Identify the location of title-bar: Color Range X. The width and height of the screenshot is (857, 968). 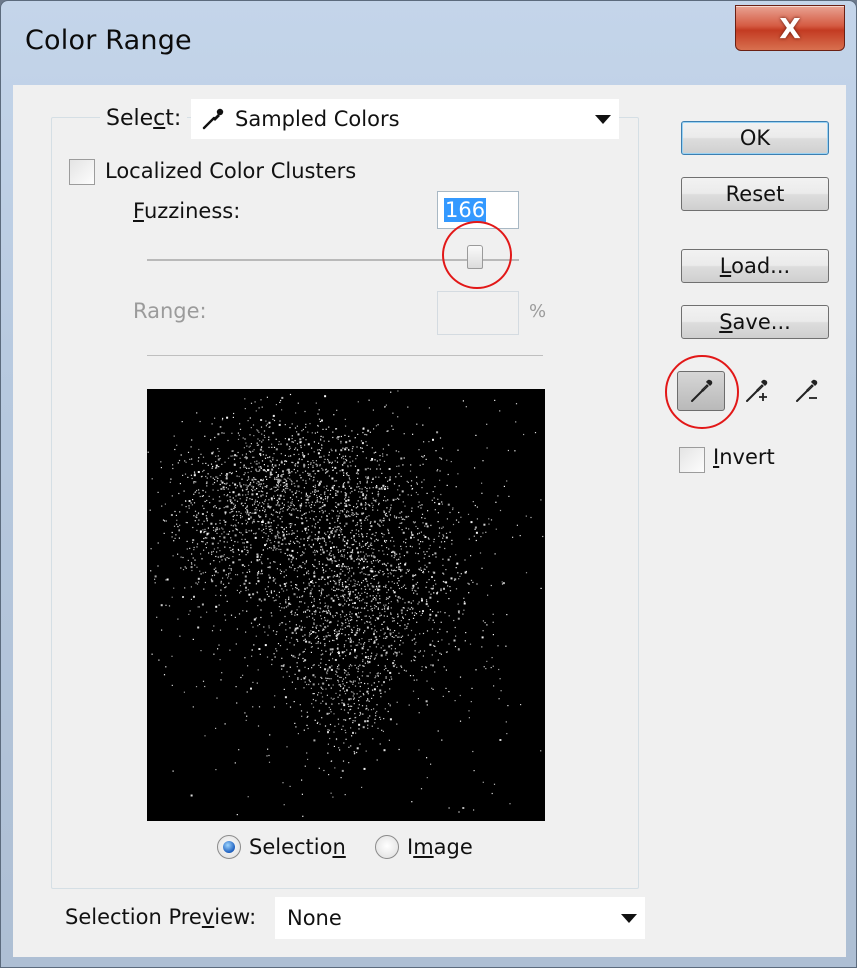
(429, 43).